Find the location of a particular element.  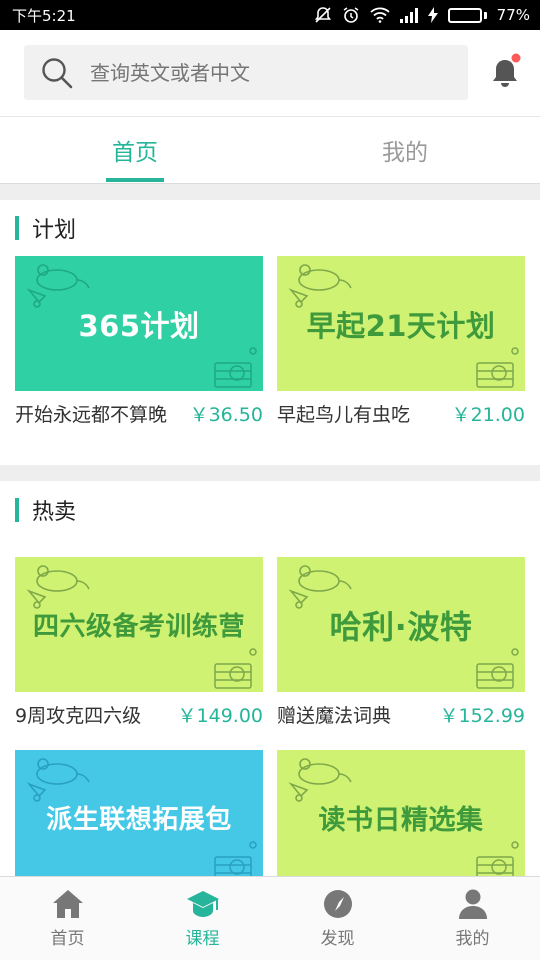

status-bar: 下午5:21 77% is located at coordinates (270, 15).